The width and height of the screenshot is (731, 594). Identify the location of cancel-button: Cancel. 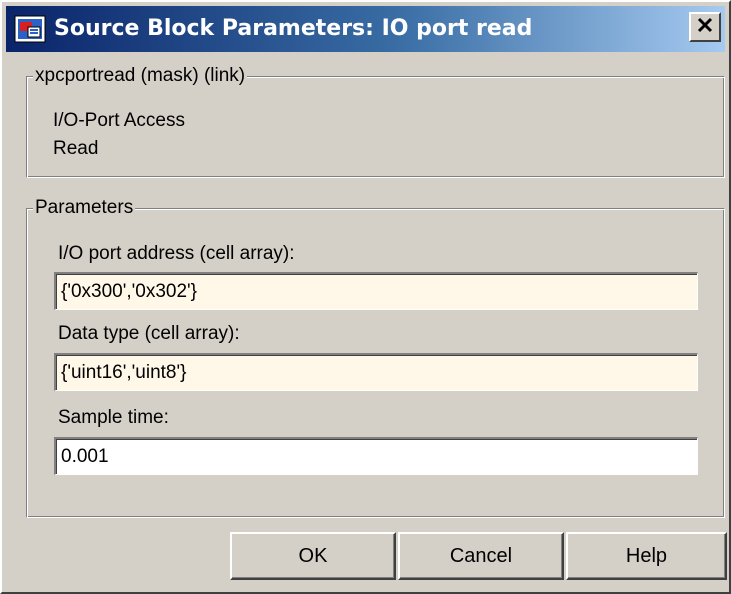
(481, 556).